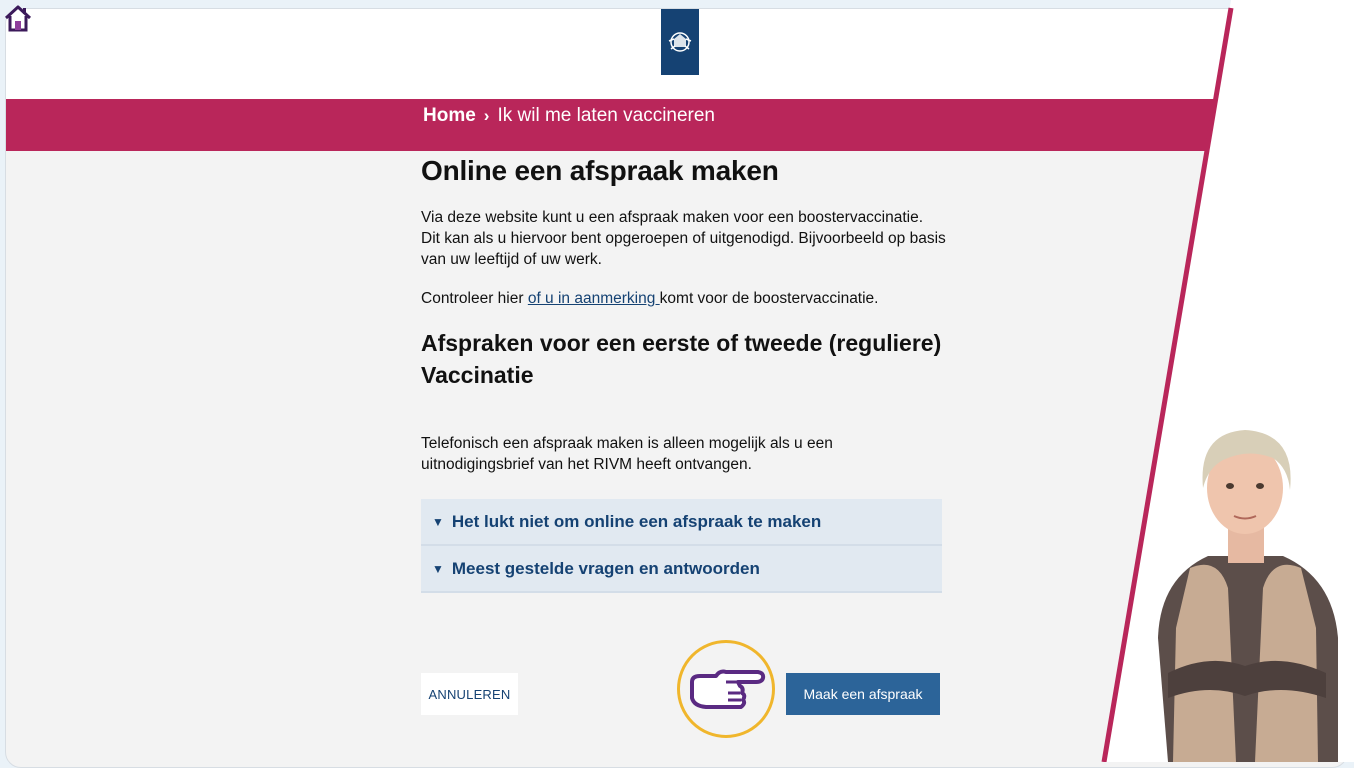  Describe the element at coordinates (469, 694) in the screenshot. I see `cancel-button: ANNULEREN` at that location.